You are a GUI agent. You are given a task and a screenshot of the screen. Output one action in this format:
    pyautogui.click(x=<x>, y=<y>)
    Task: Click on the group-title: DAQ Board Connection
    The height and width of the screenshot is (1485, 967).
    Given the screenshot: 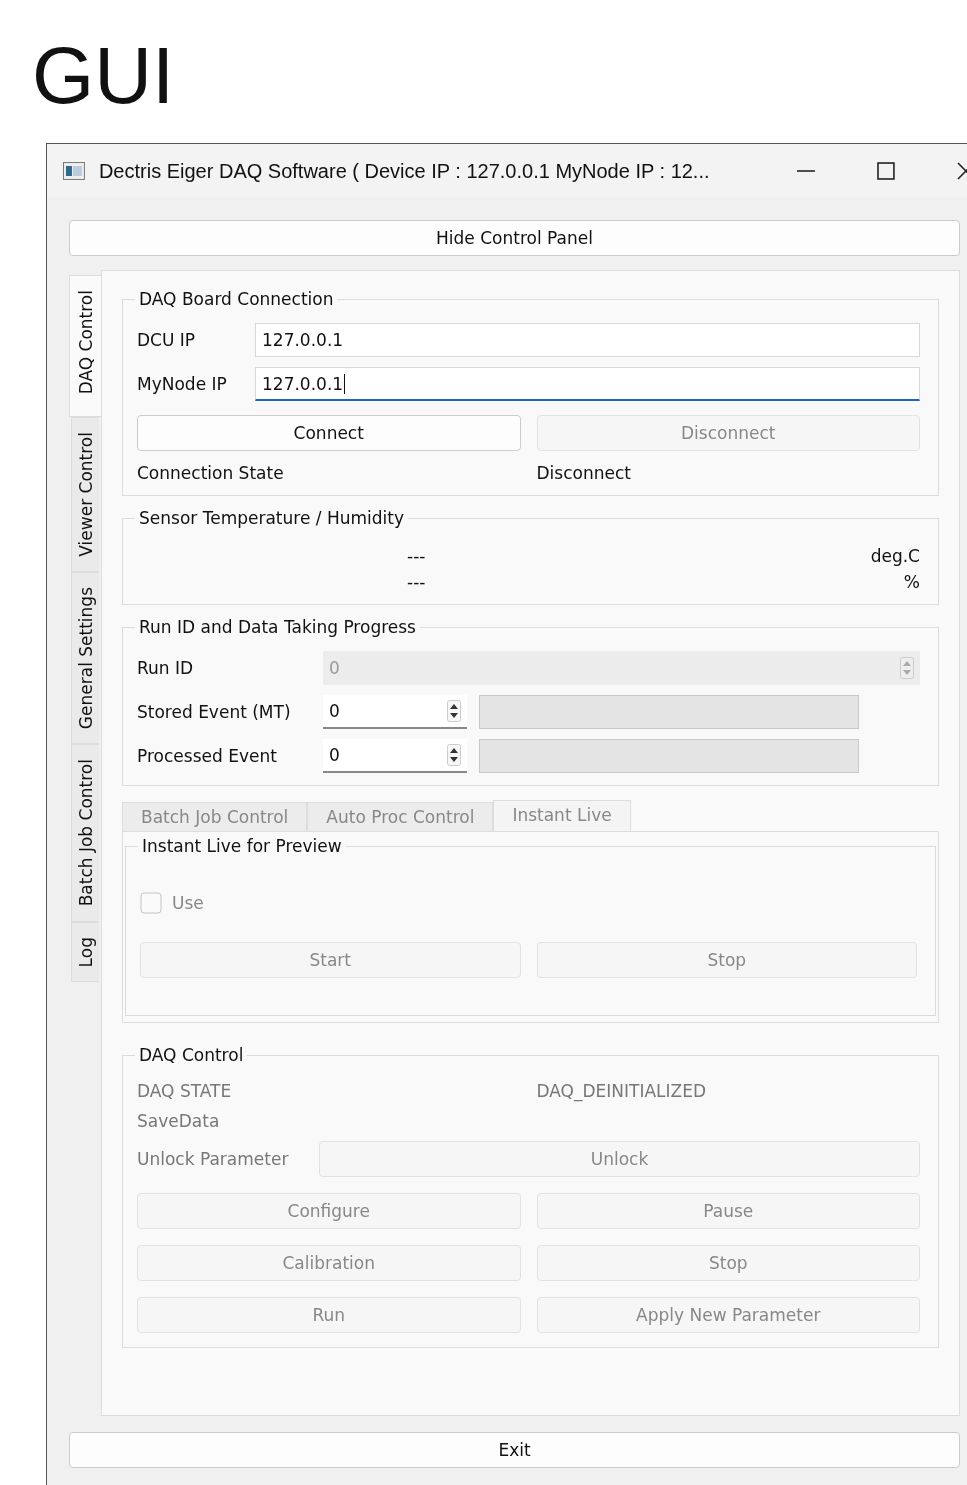 What is the action you would take?
    pyautogui.click(x=236, y=299)
    